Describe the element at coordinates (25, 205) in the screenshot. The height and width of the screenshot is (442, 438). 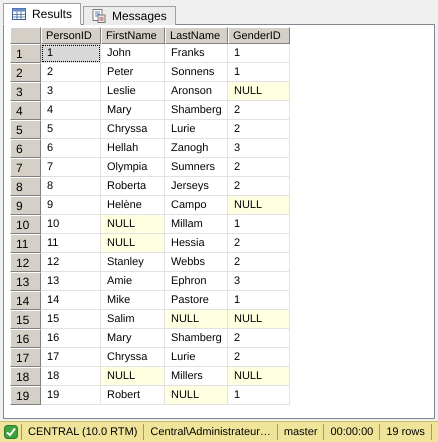
I see `row-header: 9` at that location.